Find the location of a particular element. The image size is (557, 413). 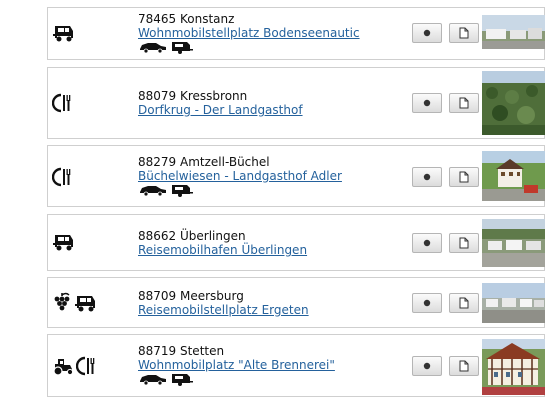

listing-location: 88079 Kressbronn is located at coordinates (193, 96).